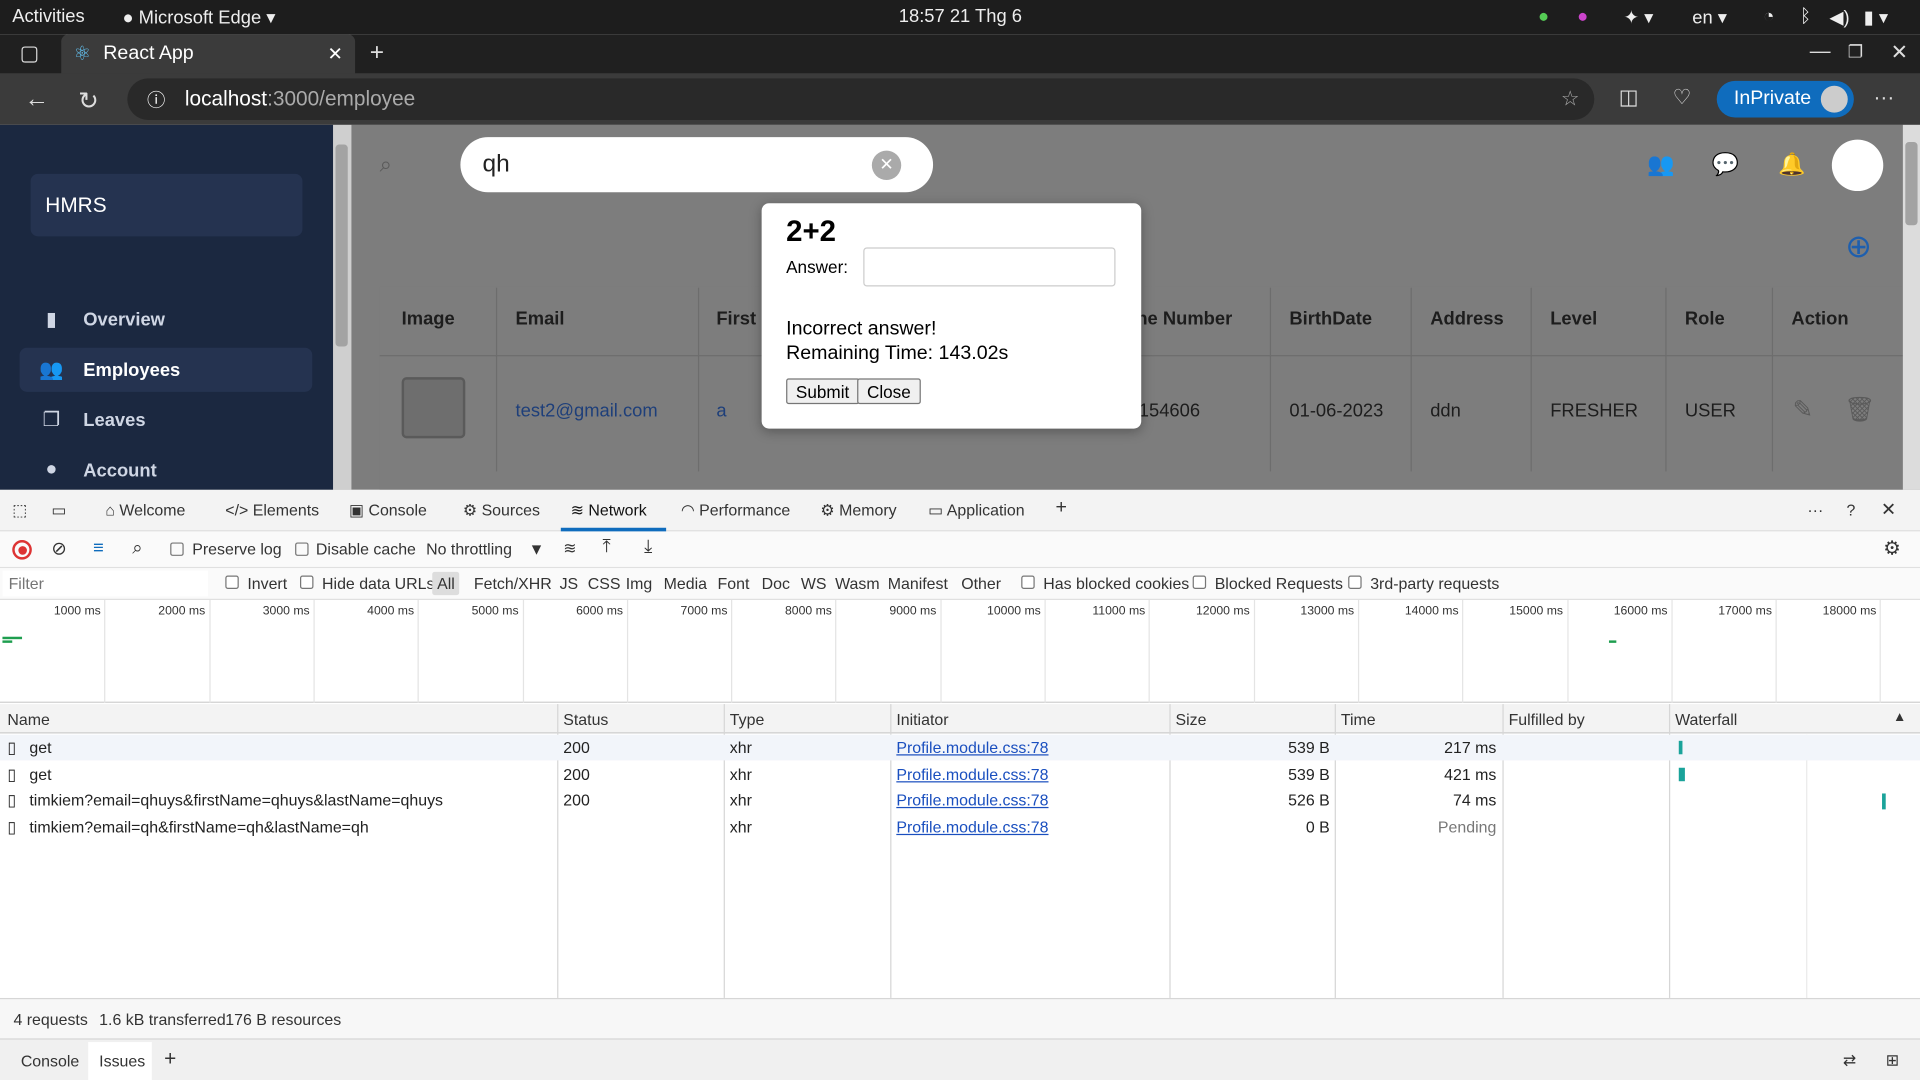  What do you see at coordinates (177, 549) in the screenshot?
I see `preserve-log-checkbox` at bounding box center [177, 549].